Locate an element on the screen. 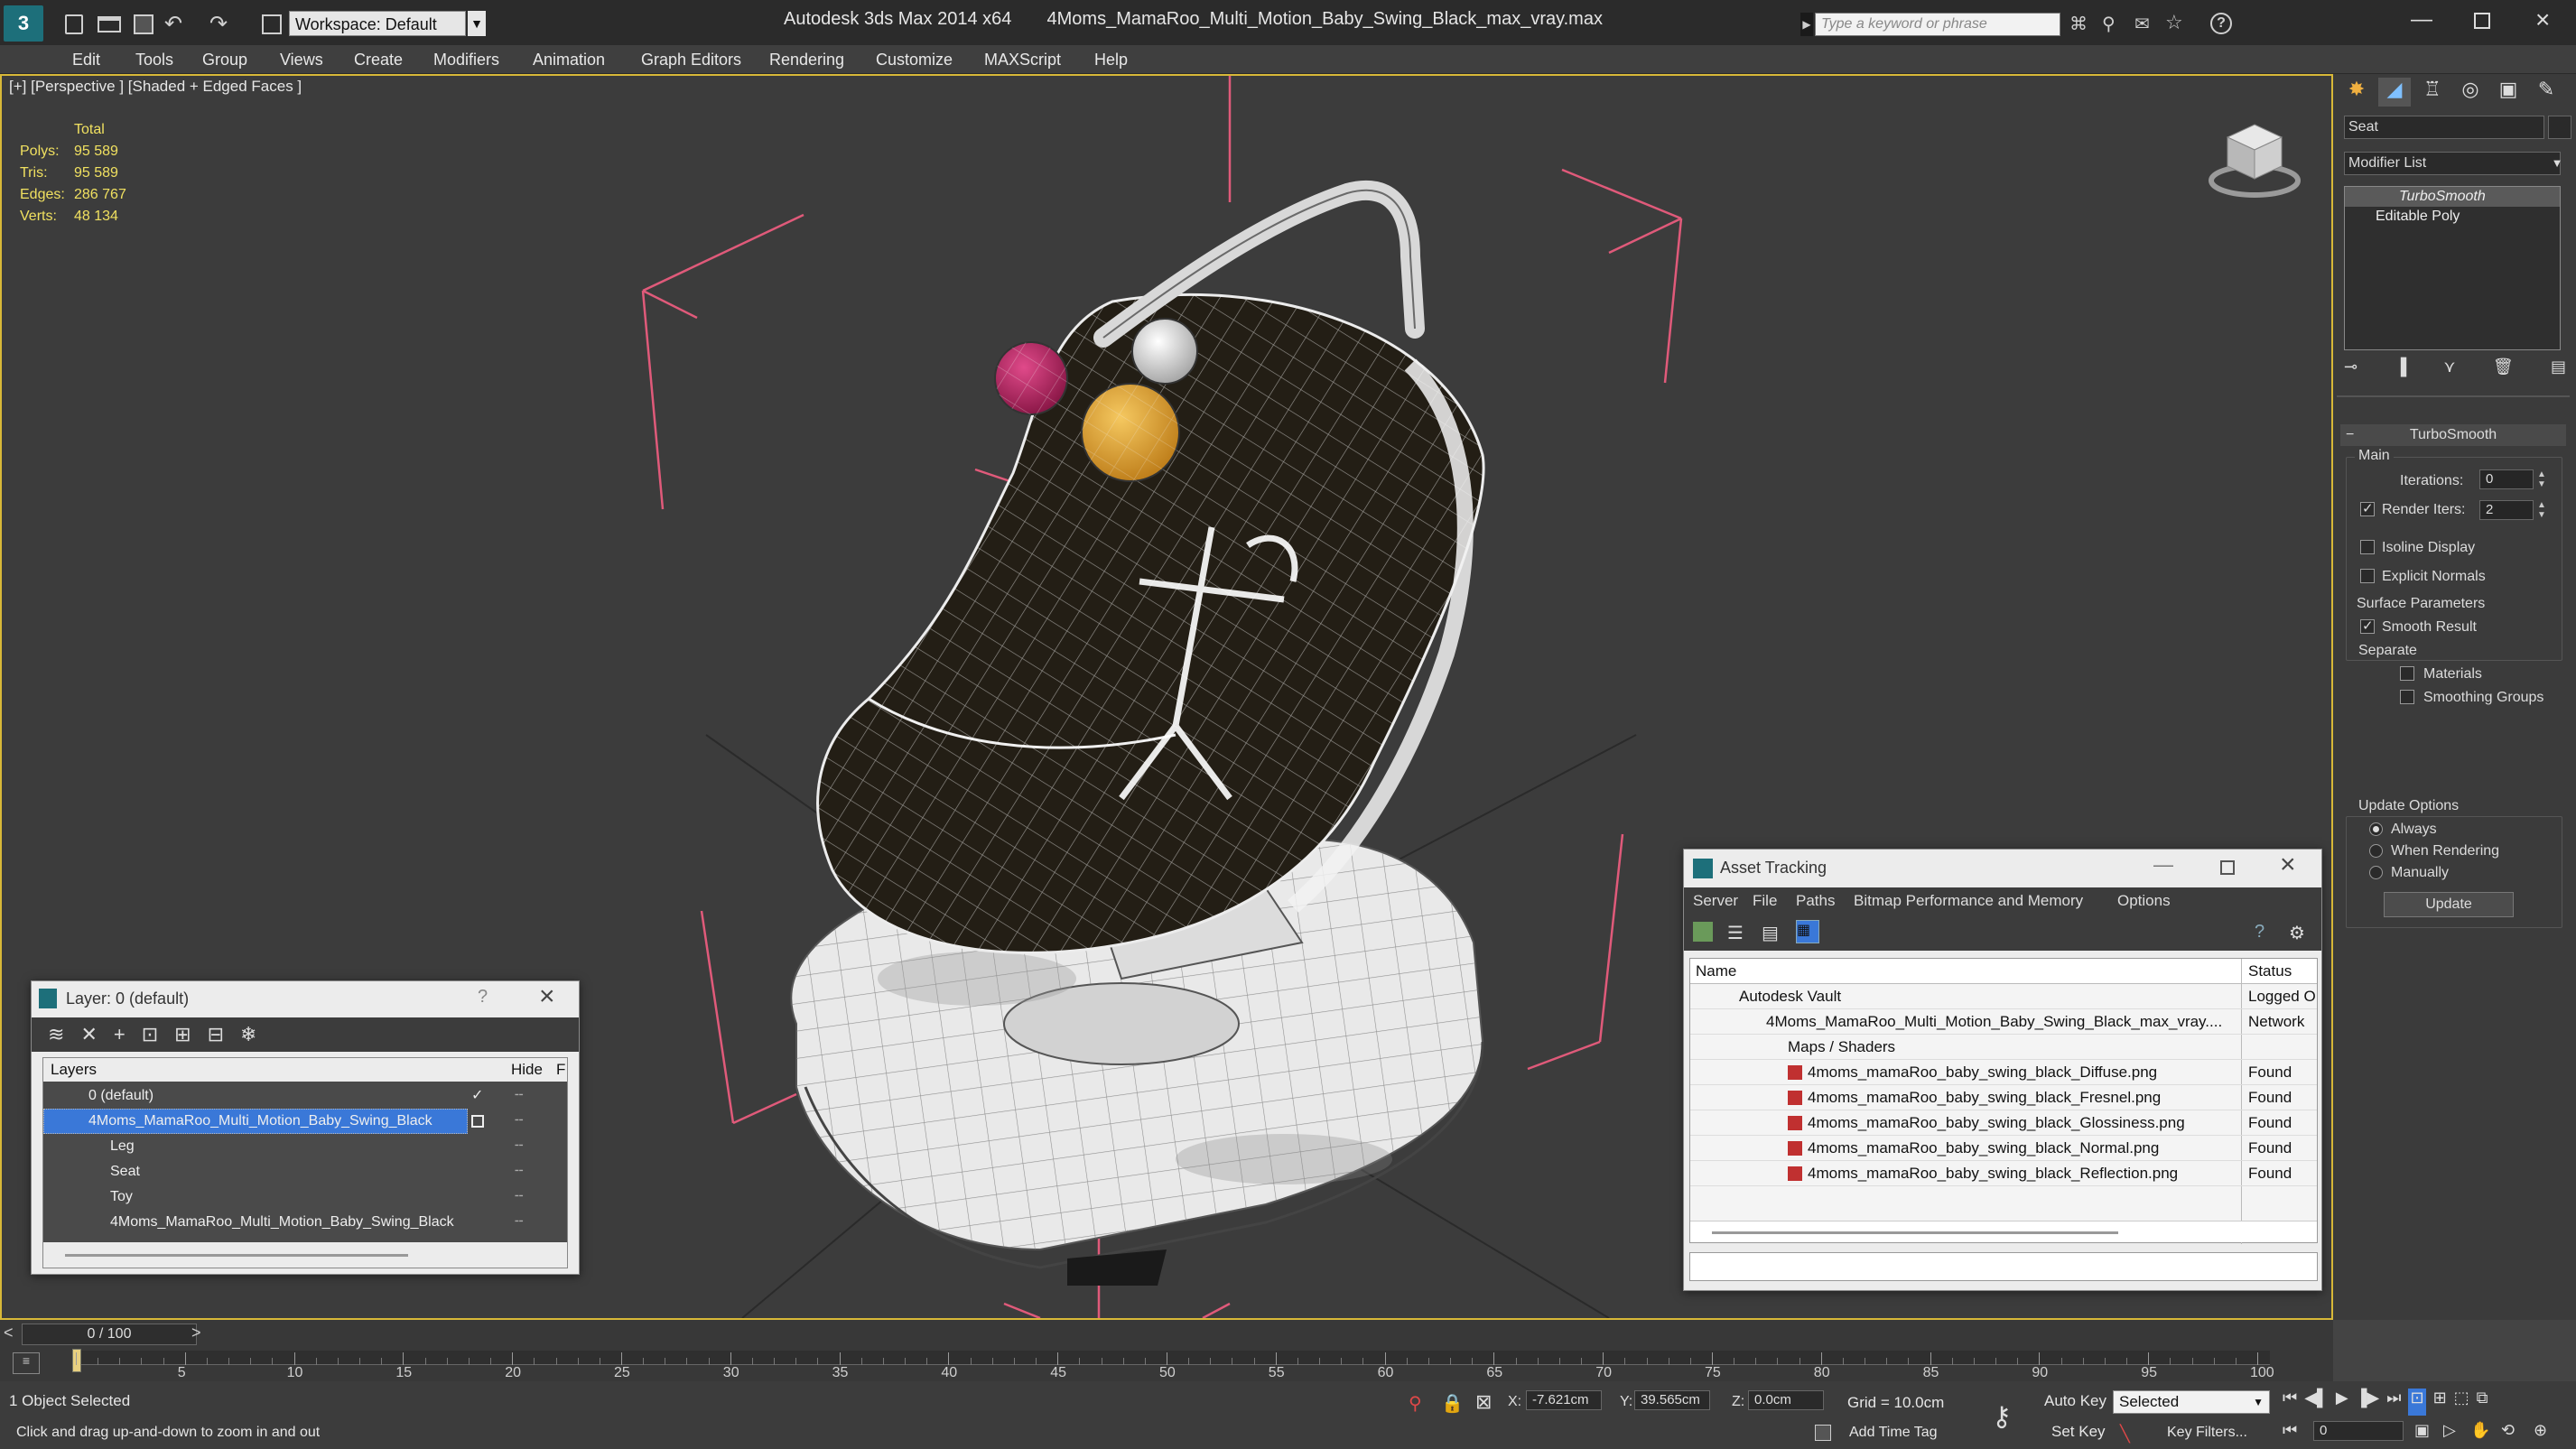 This screenshot has height=1449, width=2576. asset-row: Maps / Shaders is located at coordinates (2003, 1047).